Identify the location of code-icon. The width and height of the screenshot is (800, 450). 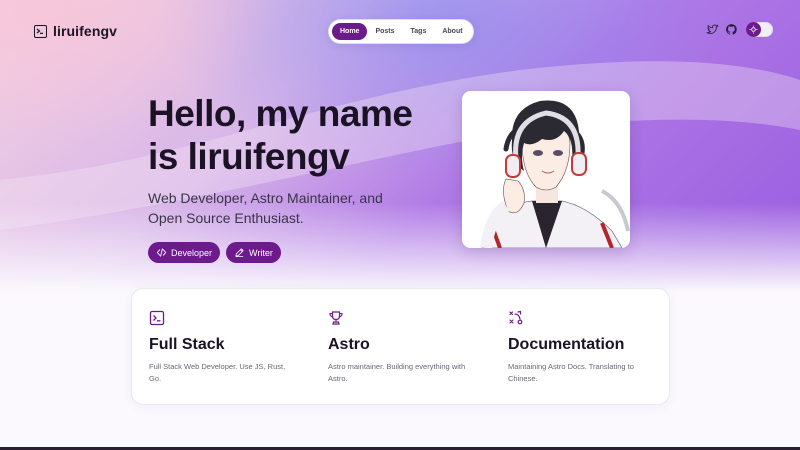
(161, 252).